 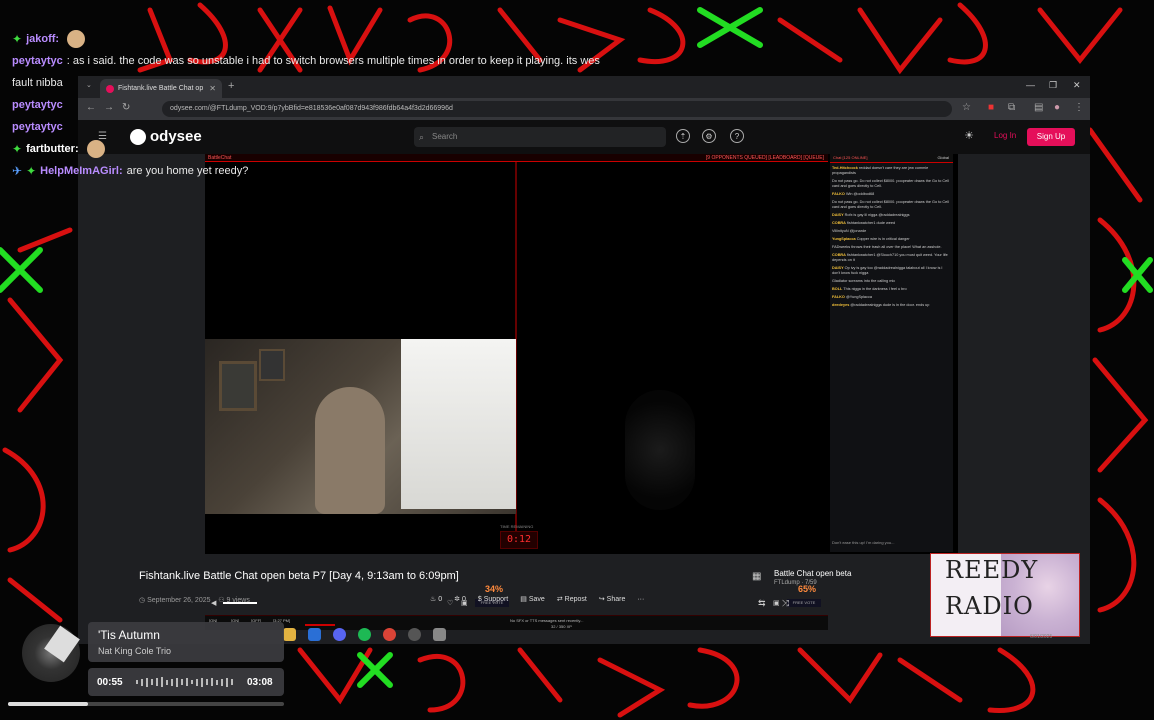 I want to click on maximize-icon: ❐, so click(x=1053, y=85).